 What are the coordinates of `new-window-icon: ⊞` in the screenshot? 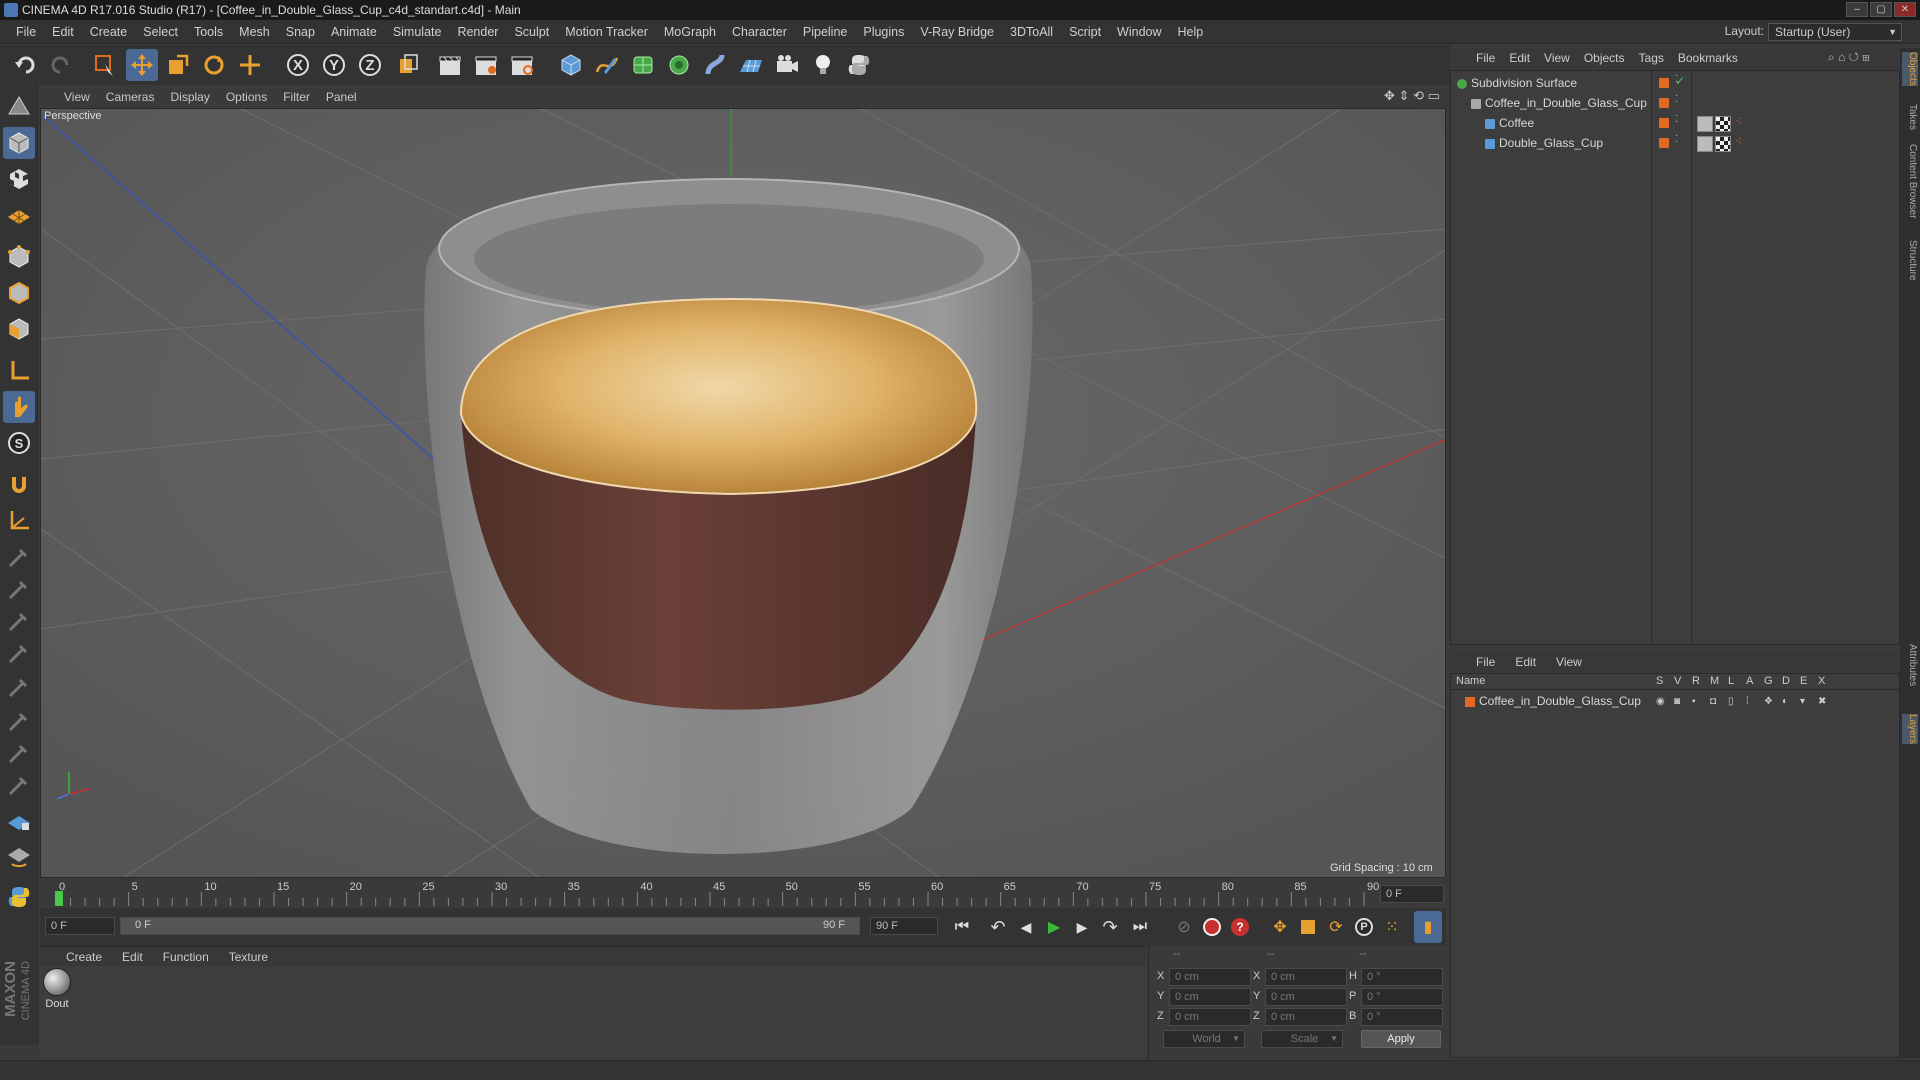 It's located at (1866, 57).